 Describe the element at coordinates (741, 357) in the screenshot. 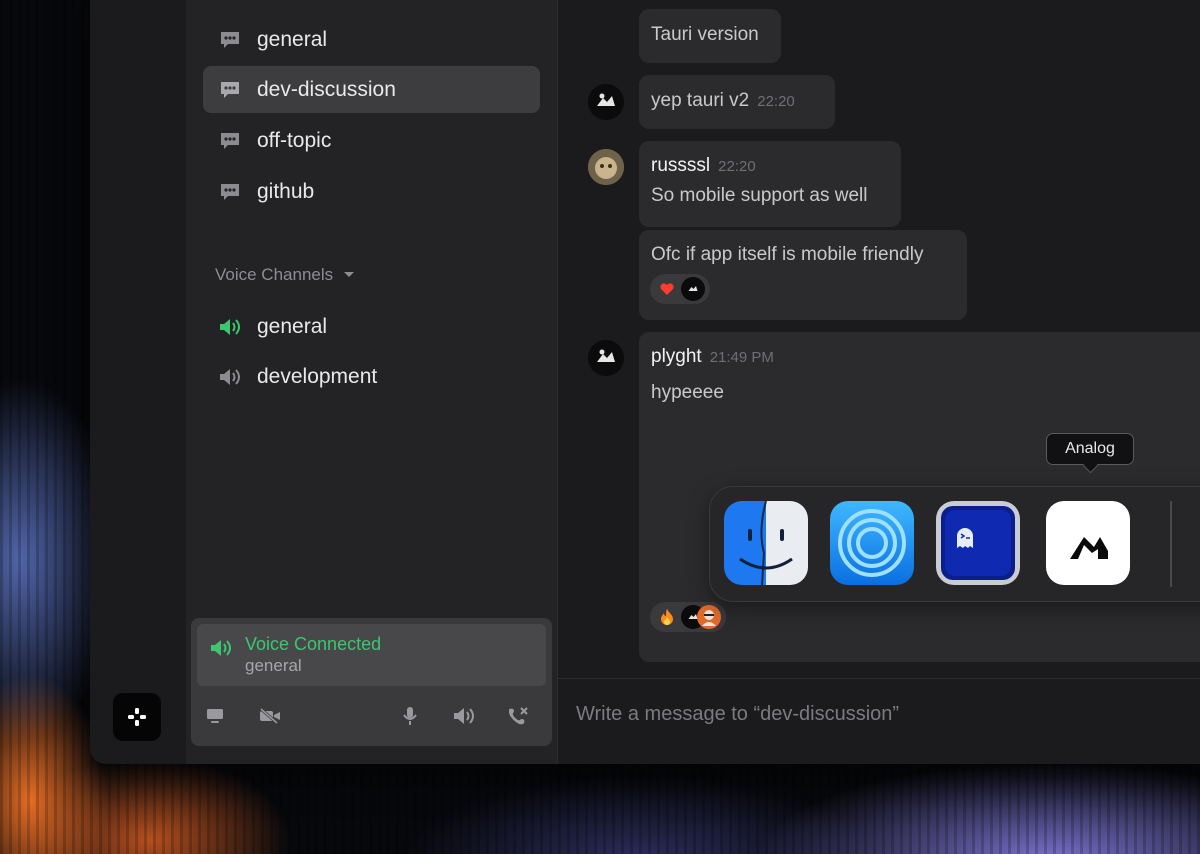

I see `message-timestamp: 21:49 PM` at that location.